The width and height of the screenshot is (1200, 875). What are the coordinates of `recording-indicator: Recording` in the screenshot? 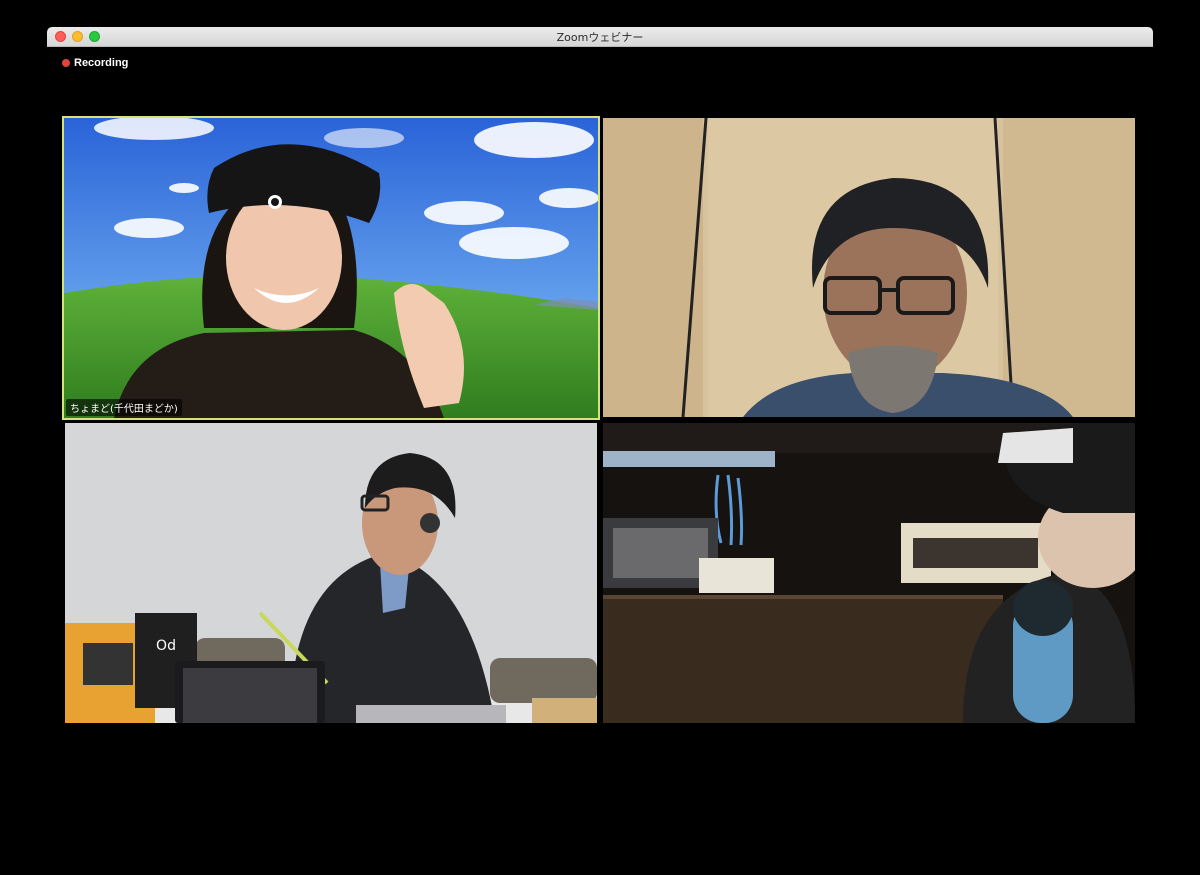 It's located at (95, 63).